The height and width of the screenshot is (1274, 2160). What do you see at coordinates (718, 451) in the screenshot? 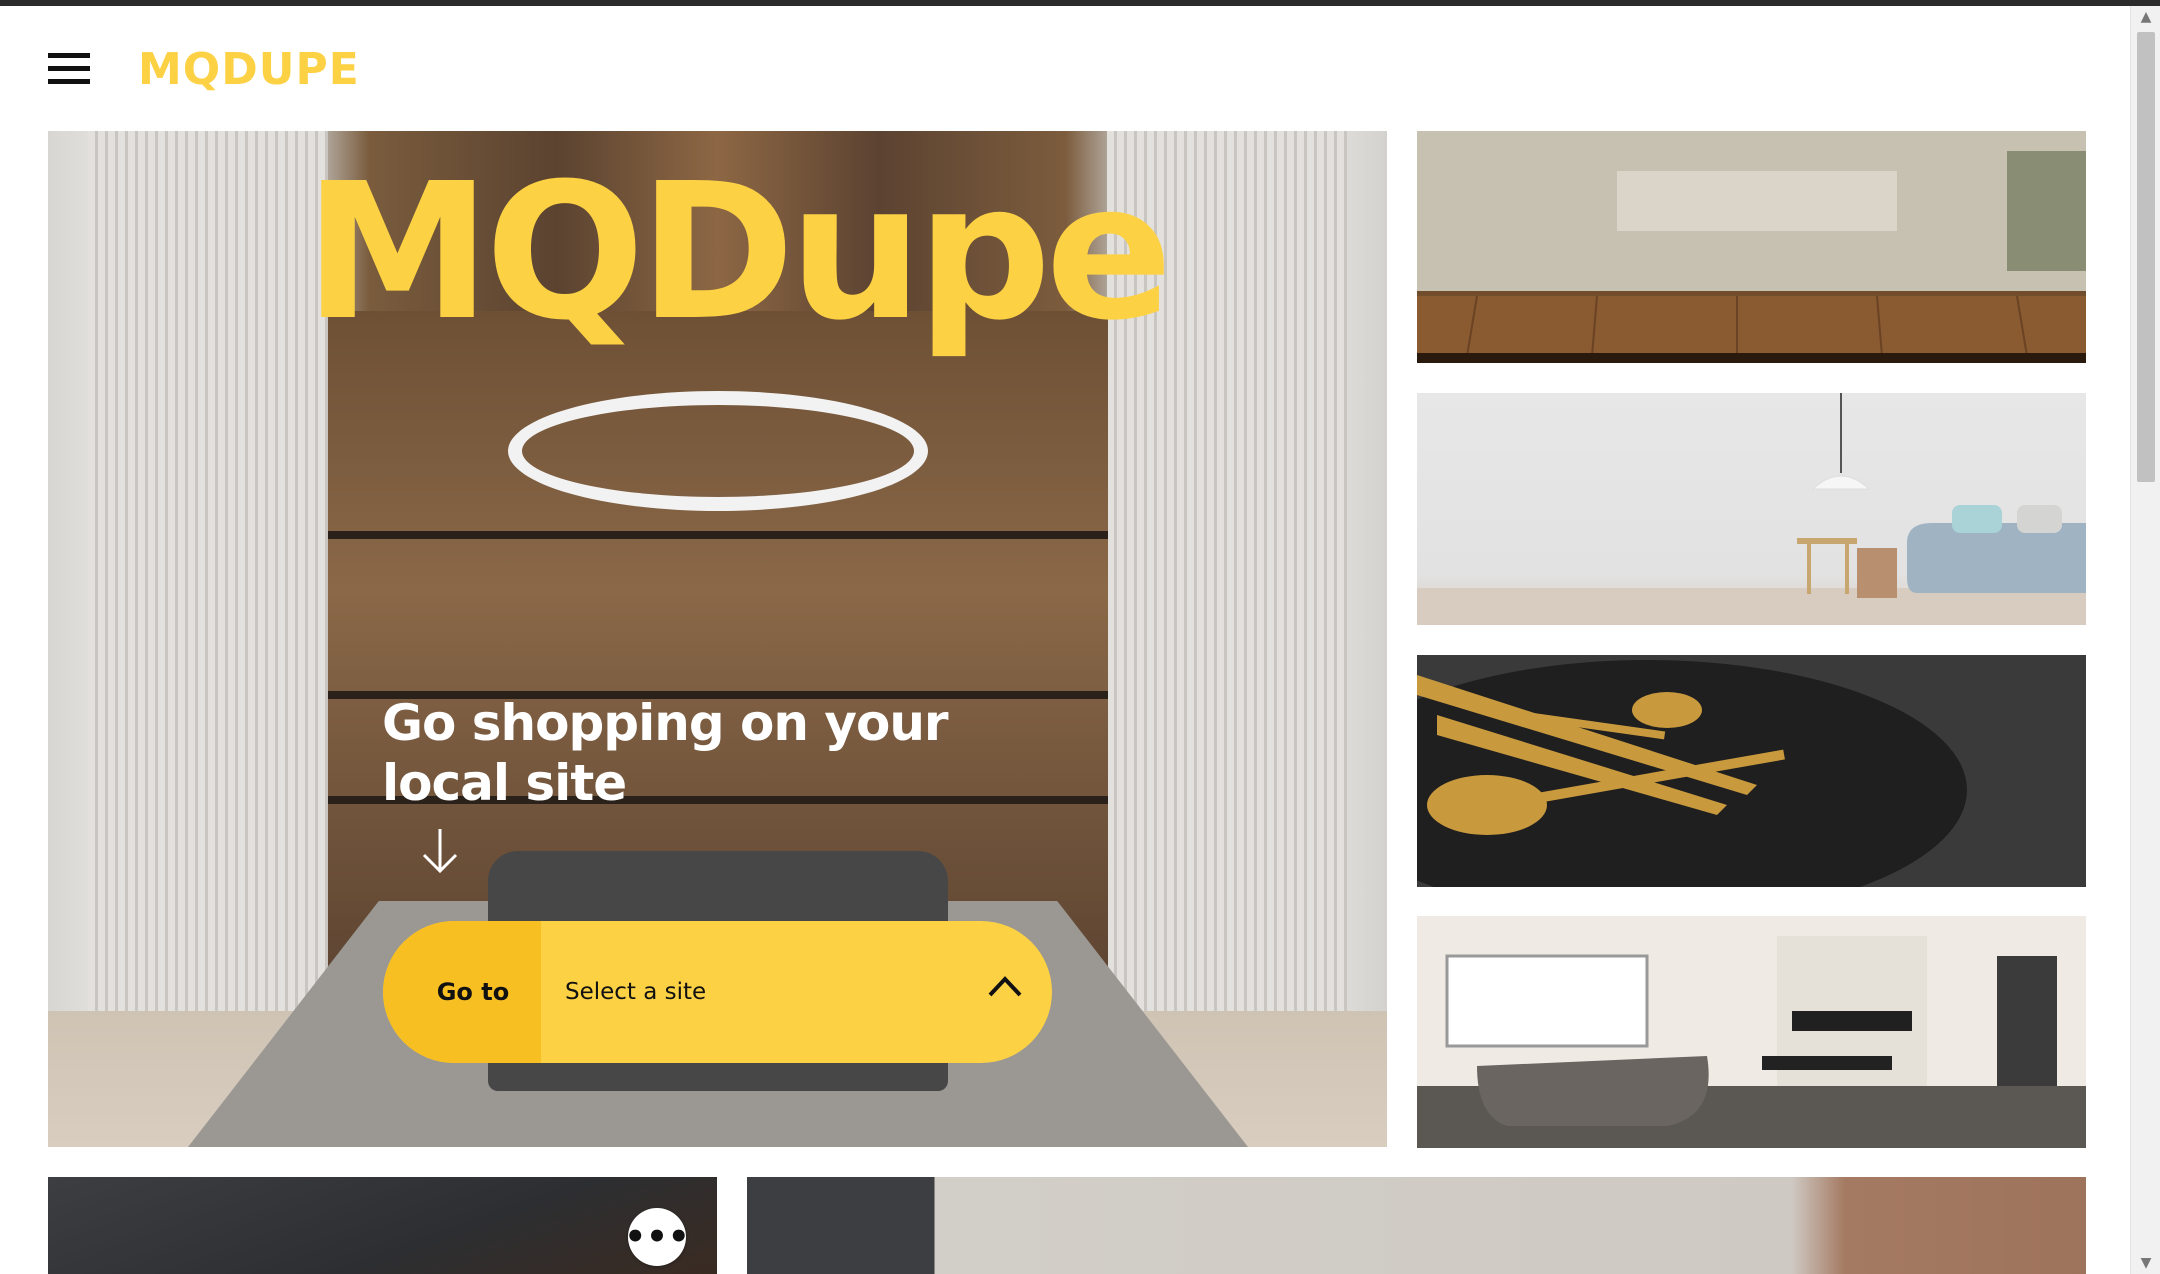
I see `ring-lamp` at bounding box center [718, 451].